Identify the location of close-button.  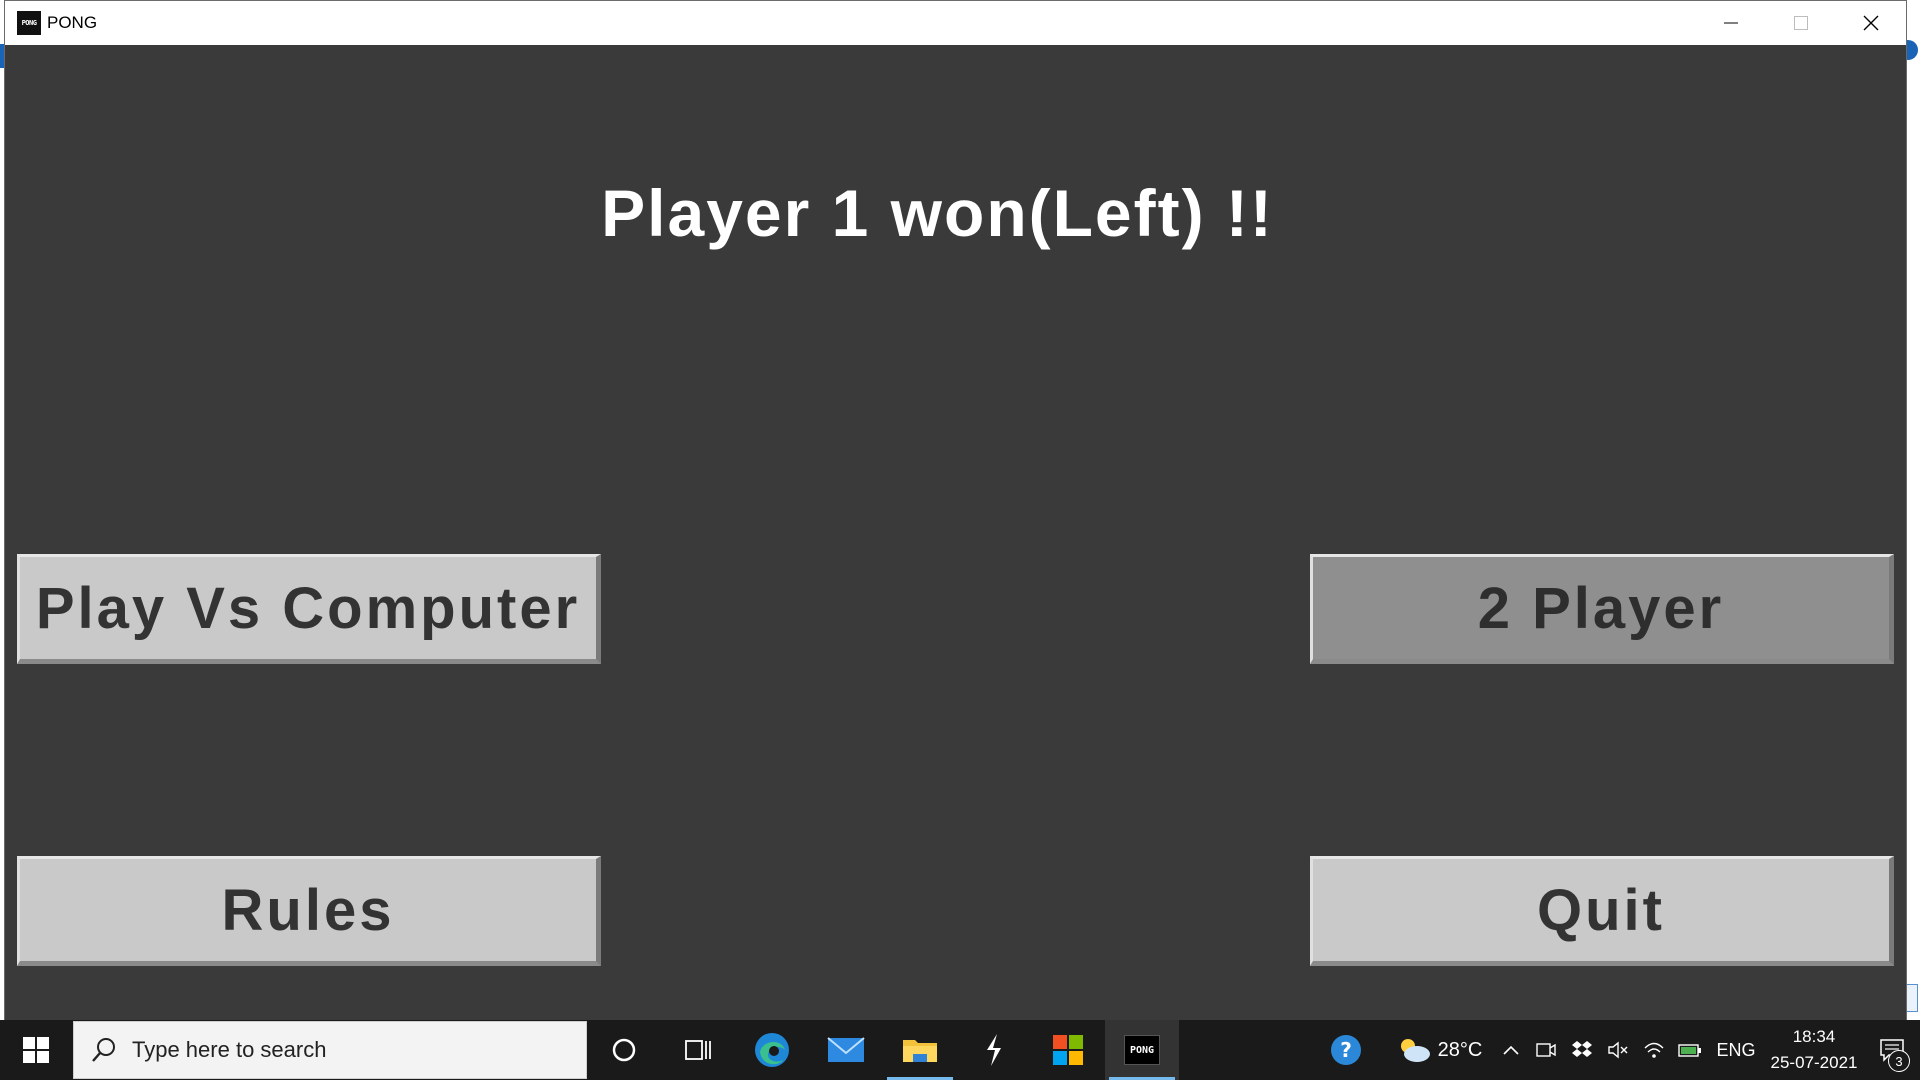
(1871, 23).